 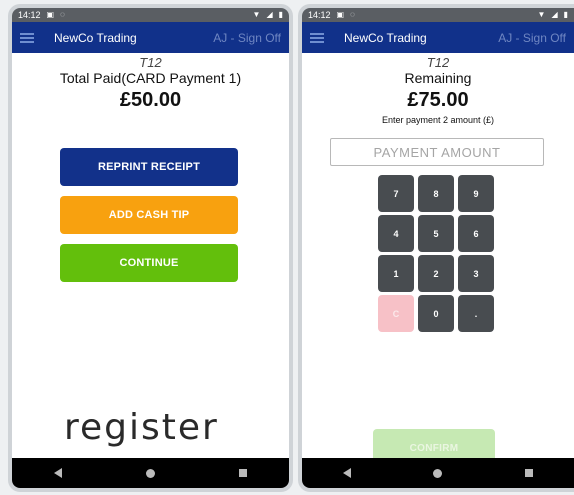 I want to click on key-6: 6, so click(x=476, y=233).